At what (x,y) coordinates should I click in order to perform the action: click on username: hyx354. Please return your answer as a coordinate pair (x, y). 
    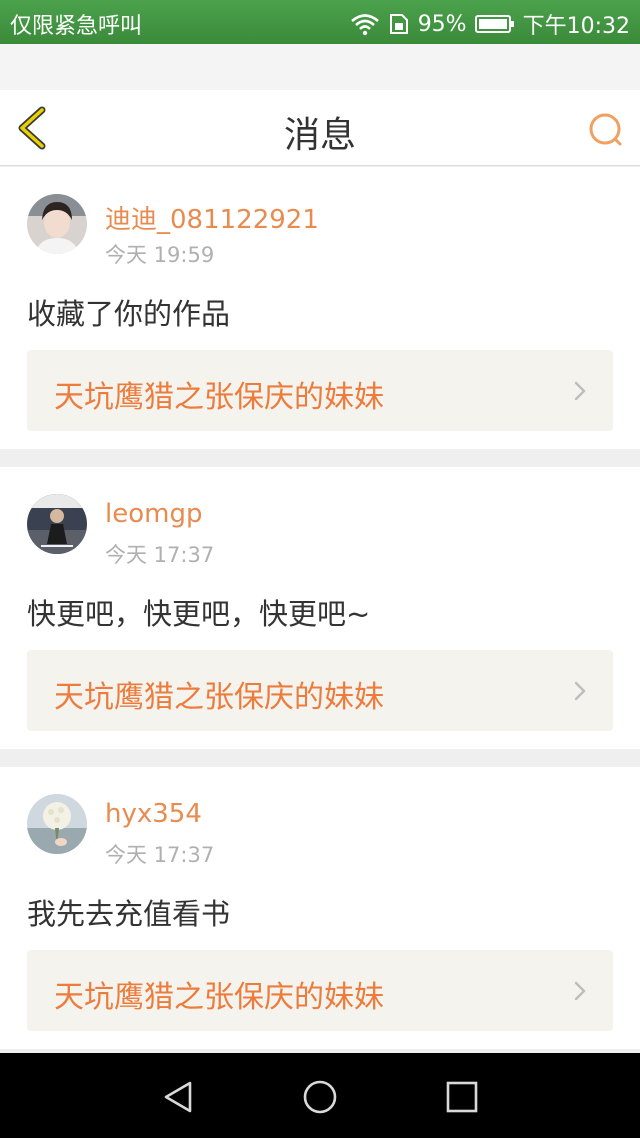
    Looking at the image, I should click on (153, 814).